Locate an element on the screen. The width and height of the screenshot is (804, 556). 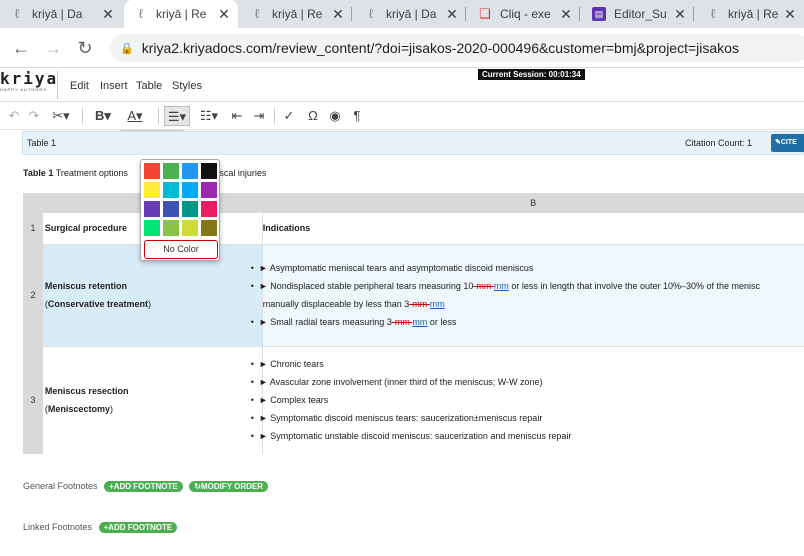
session-timer: Current Session: 00:01:34 is located at coordinates (531, 74).